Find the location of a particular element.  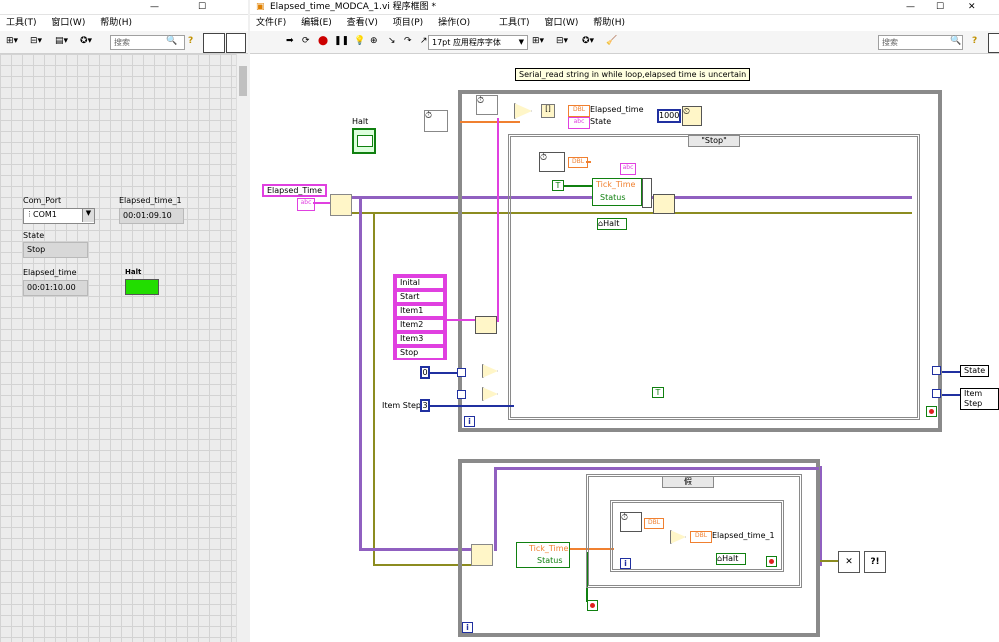

menu-operate: 操作(O) is located at coordinates (454, 23).